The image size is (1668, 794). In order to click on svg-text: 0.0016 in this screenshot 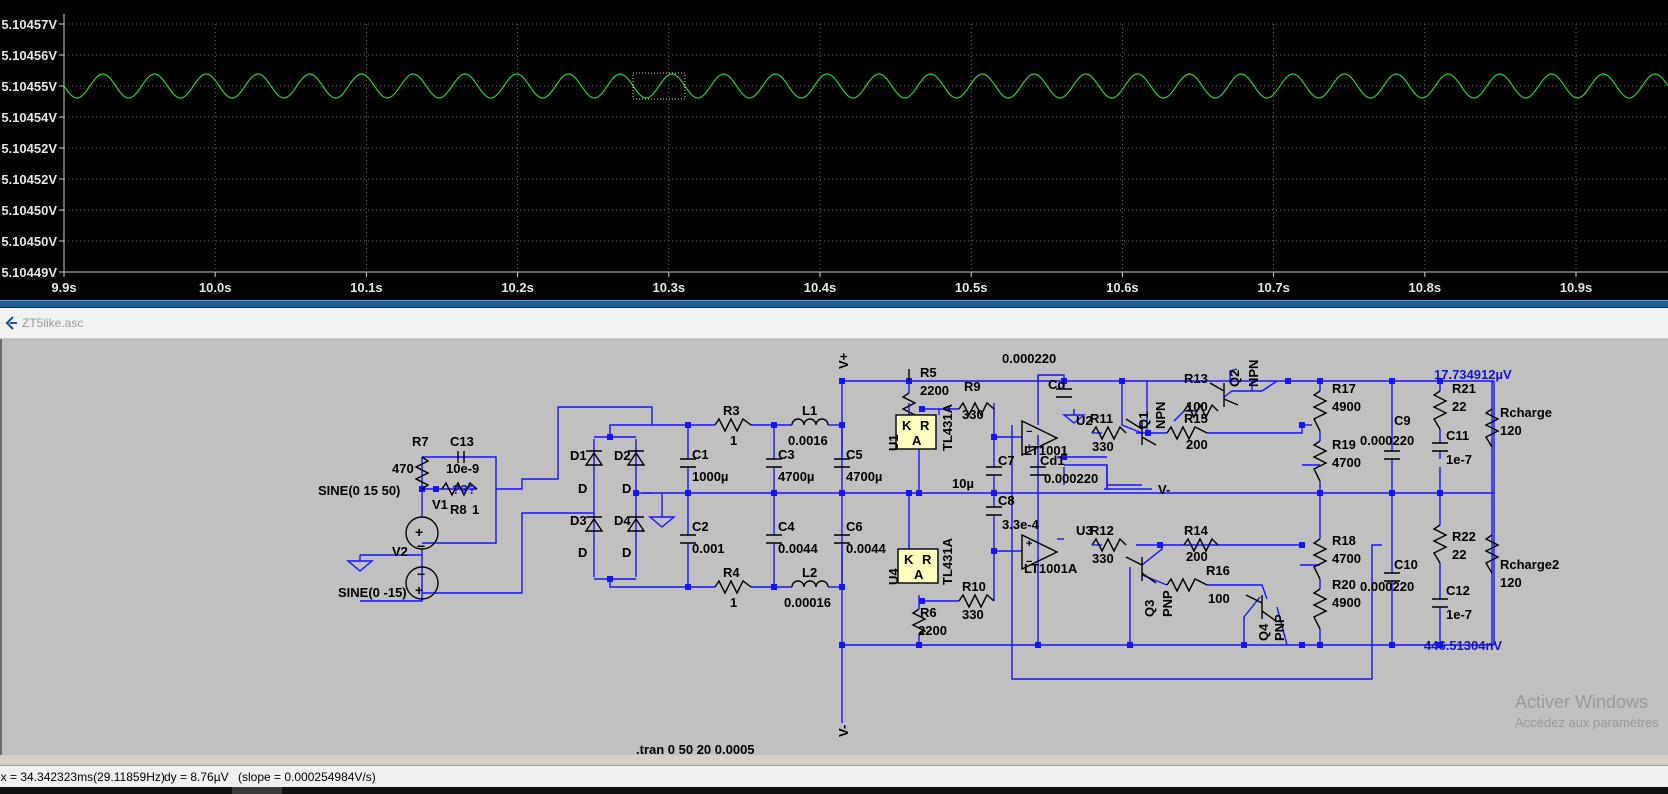, I will do `click(808, 440)`.